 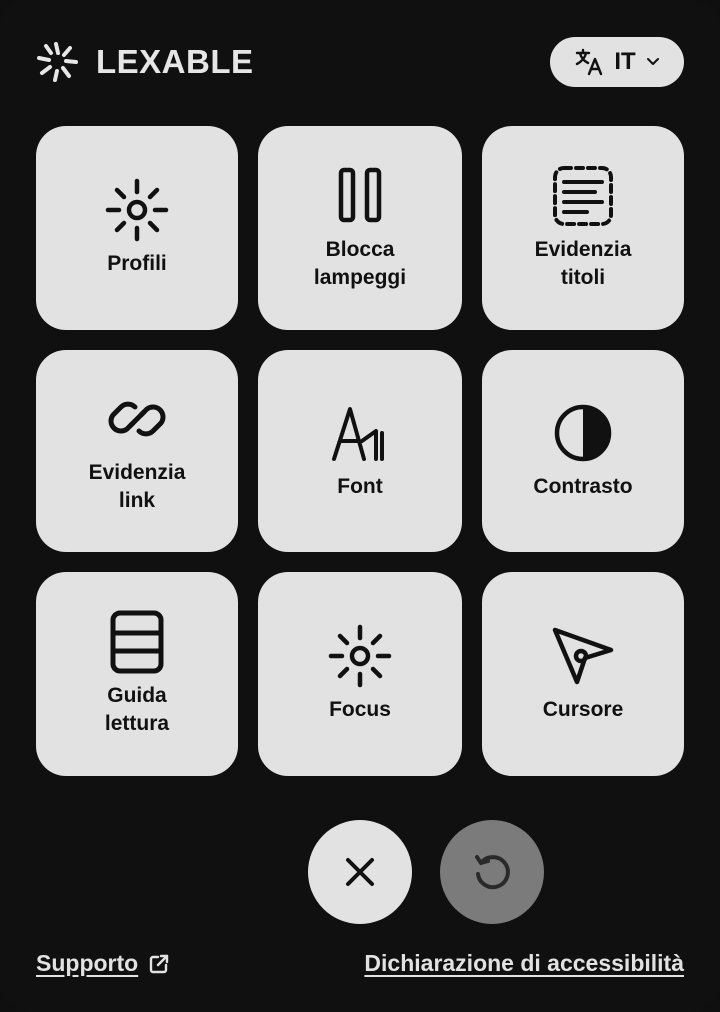 What do you see at coordinates (583, 228) in the screenshot?
I see `tile-evidenzia-titoli: Evidenzia titoli` at bounding box center [583, 228].